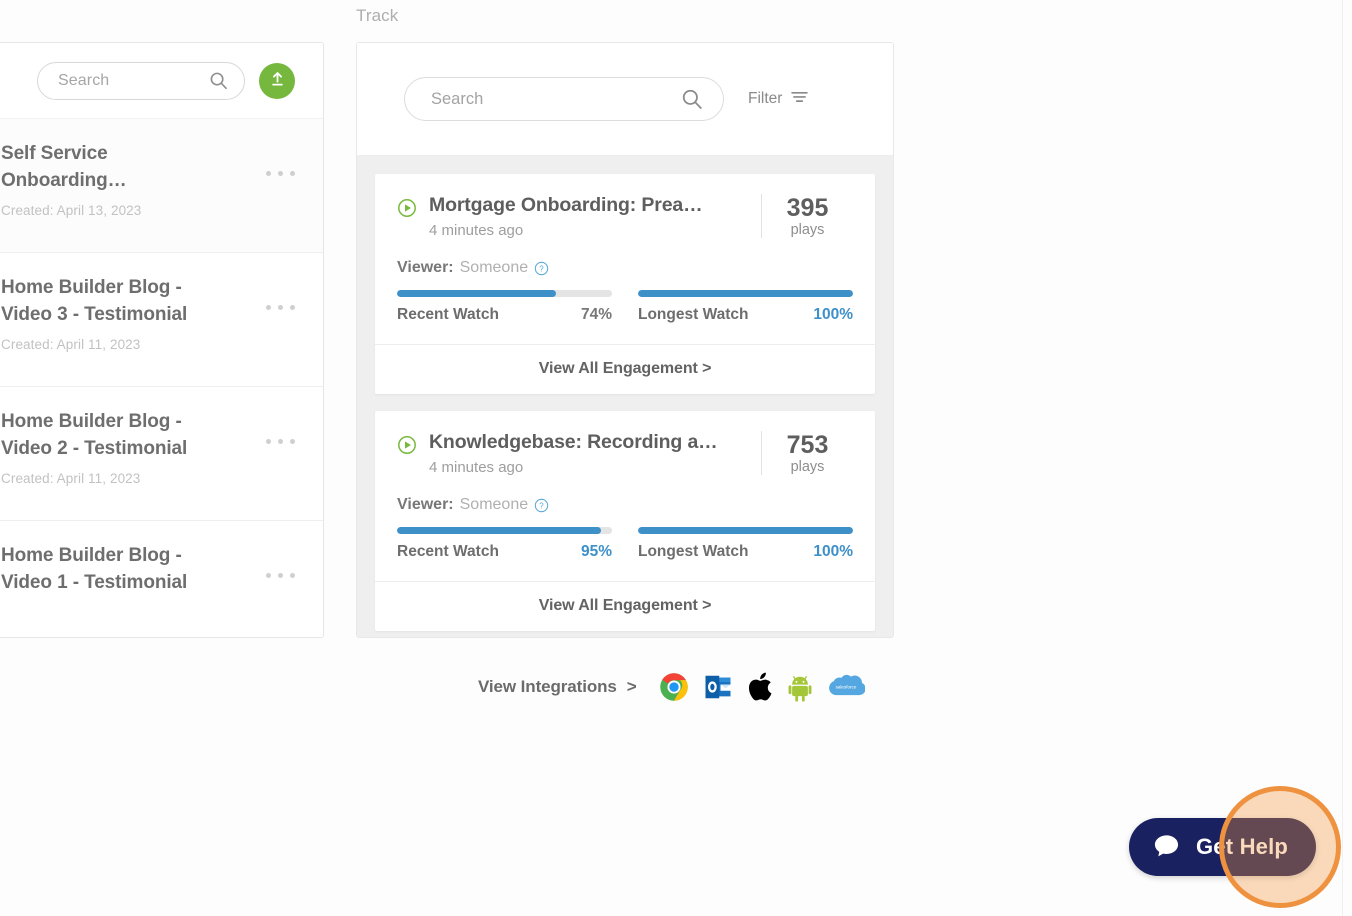 This screenshot has height=916, width=1352. Describe the element at coordinates (457, 98) in the screenshot. I see `track-search-placeholder: Search` at that location.